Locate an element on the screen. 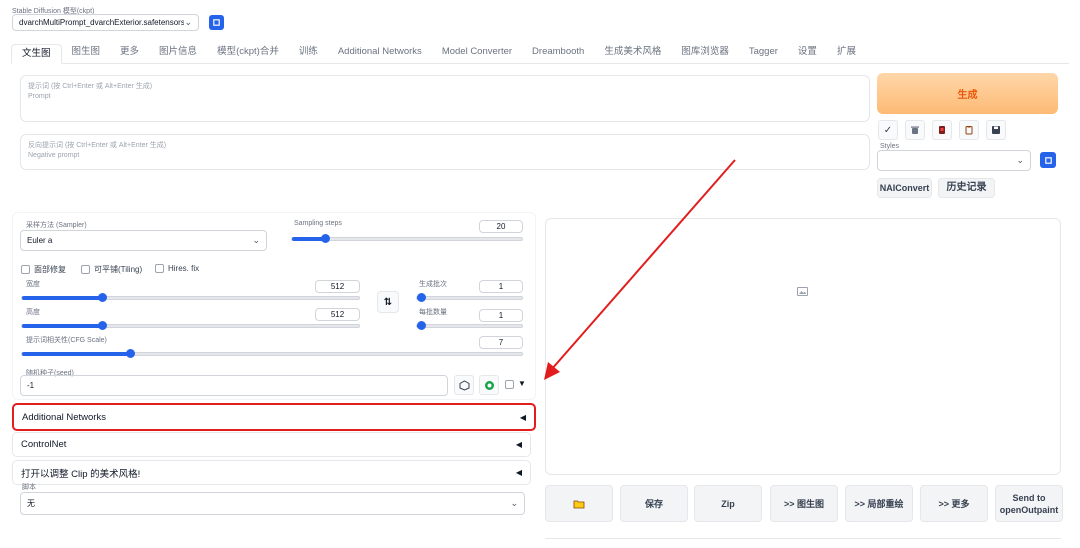  arrow-line is located at coordinates (643, 265).